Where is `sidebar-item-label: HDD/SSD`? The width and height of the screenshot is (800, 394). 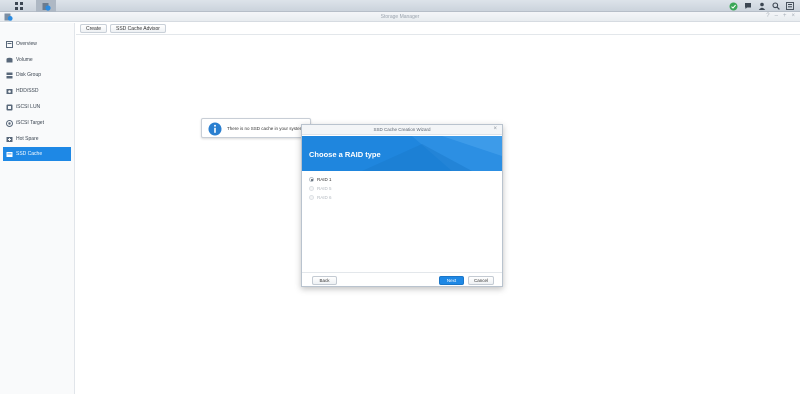
sidebar-item-label: HDD/SSD is located at coordinates (27, 91).